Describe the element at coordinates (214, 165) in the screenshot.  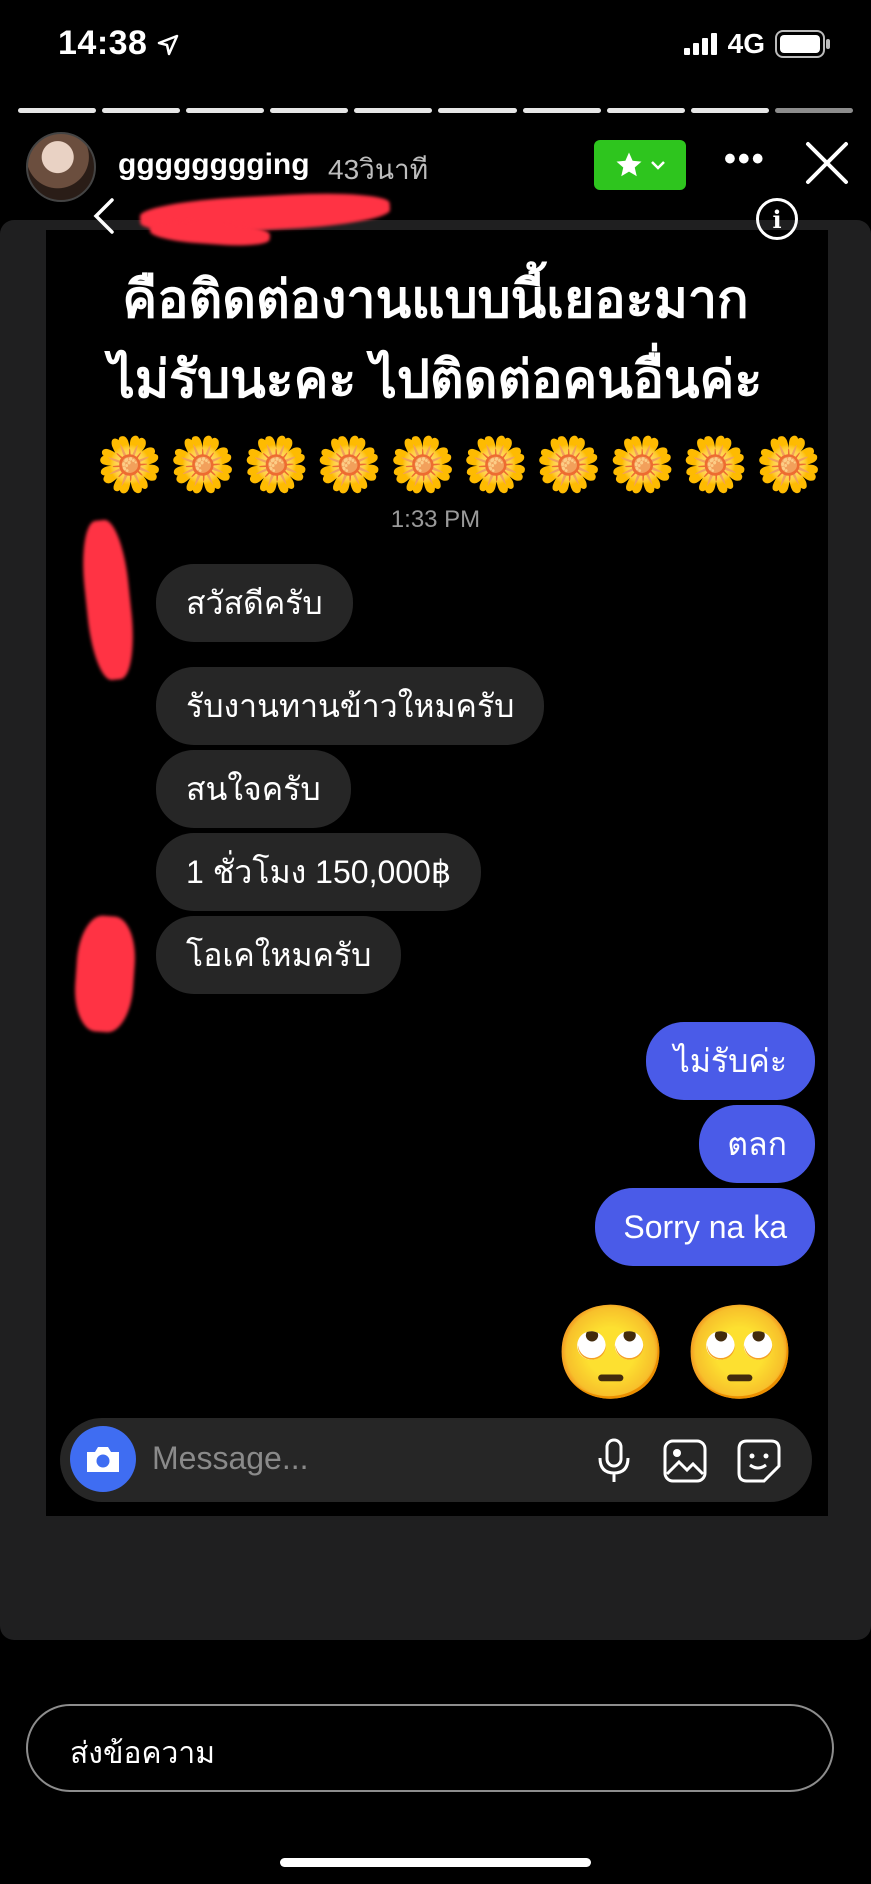
I see `username: gggggggging` at that location.